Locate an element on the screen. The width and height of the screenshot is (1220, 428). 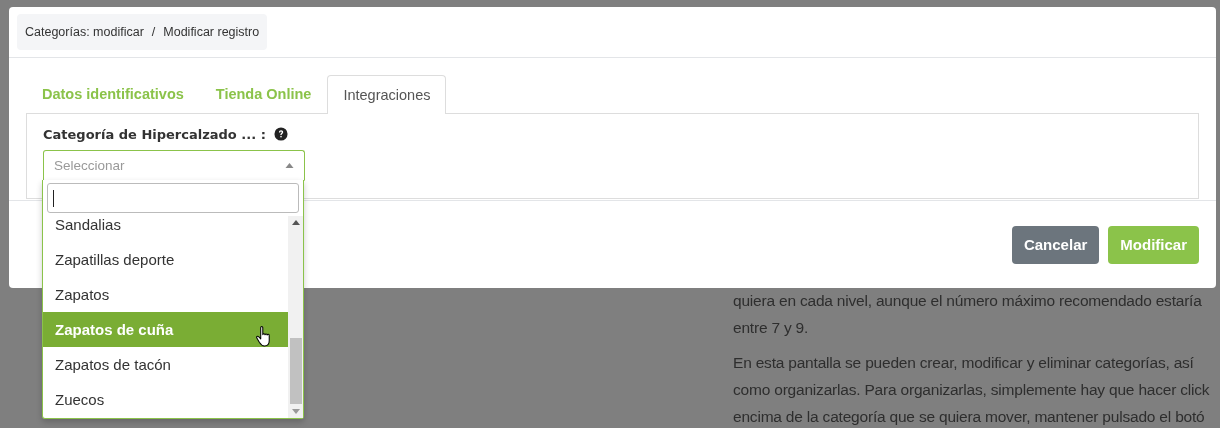
help-text-line: entre 7 y 9. is located at coordinates (771, 328).